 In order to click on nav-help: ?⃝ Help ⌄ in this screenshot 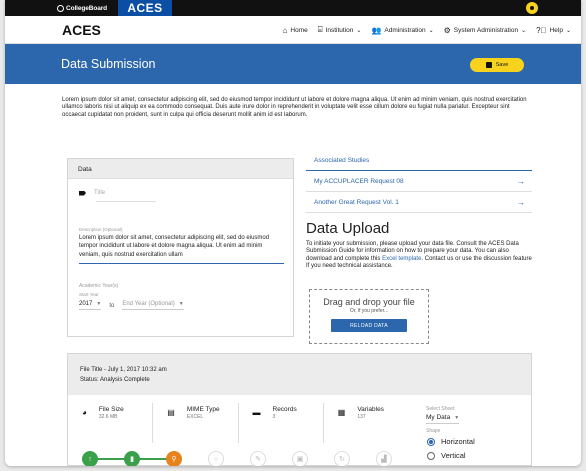, I will do `click(553, 30)`.